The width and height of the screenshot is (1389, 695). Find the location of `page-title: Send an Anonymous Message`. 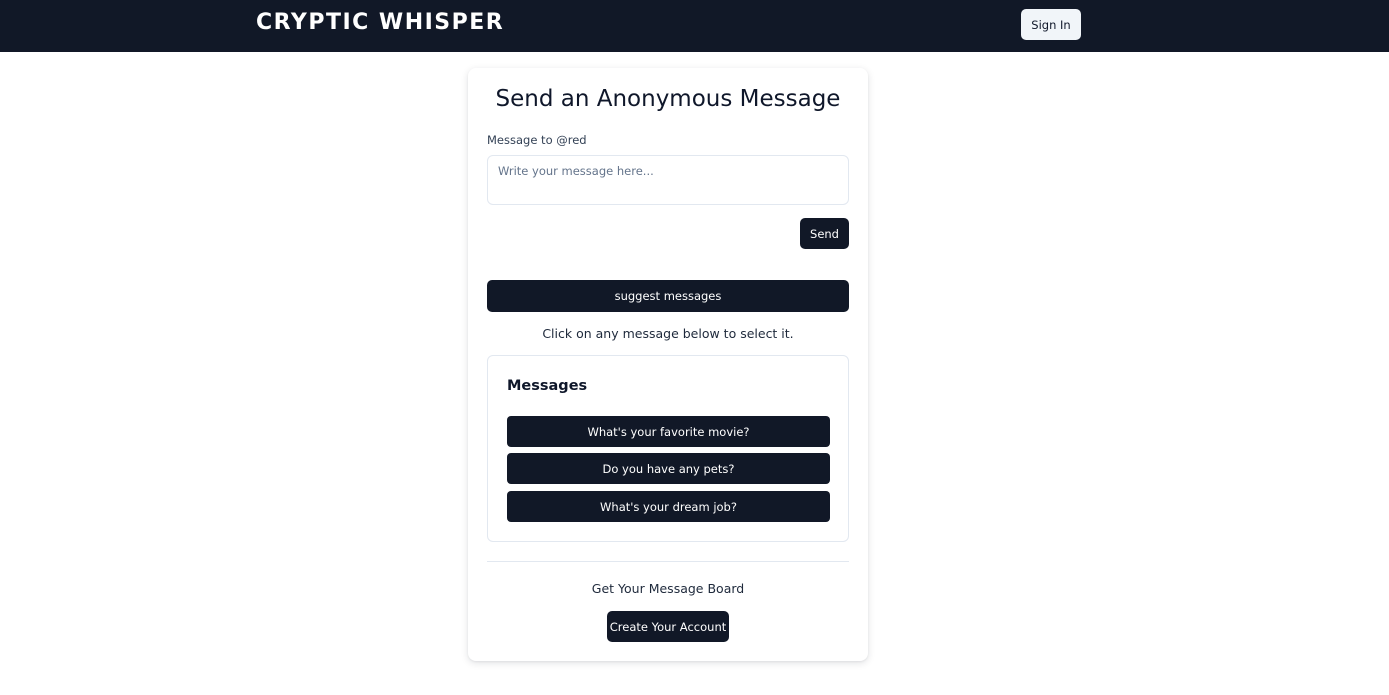

page-title: Send an Anonymous Message is located at coordinates (668, 99).